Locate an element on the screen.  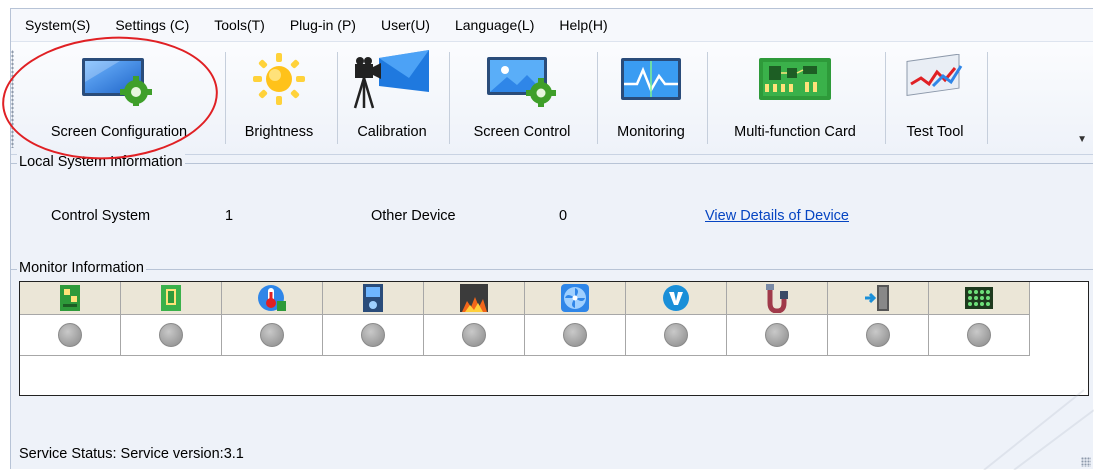
monitoring-button: Monitoring is located at coordinates (651, 98).